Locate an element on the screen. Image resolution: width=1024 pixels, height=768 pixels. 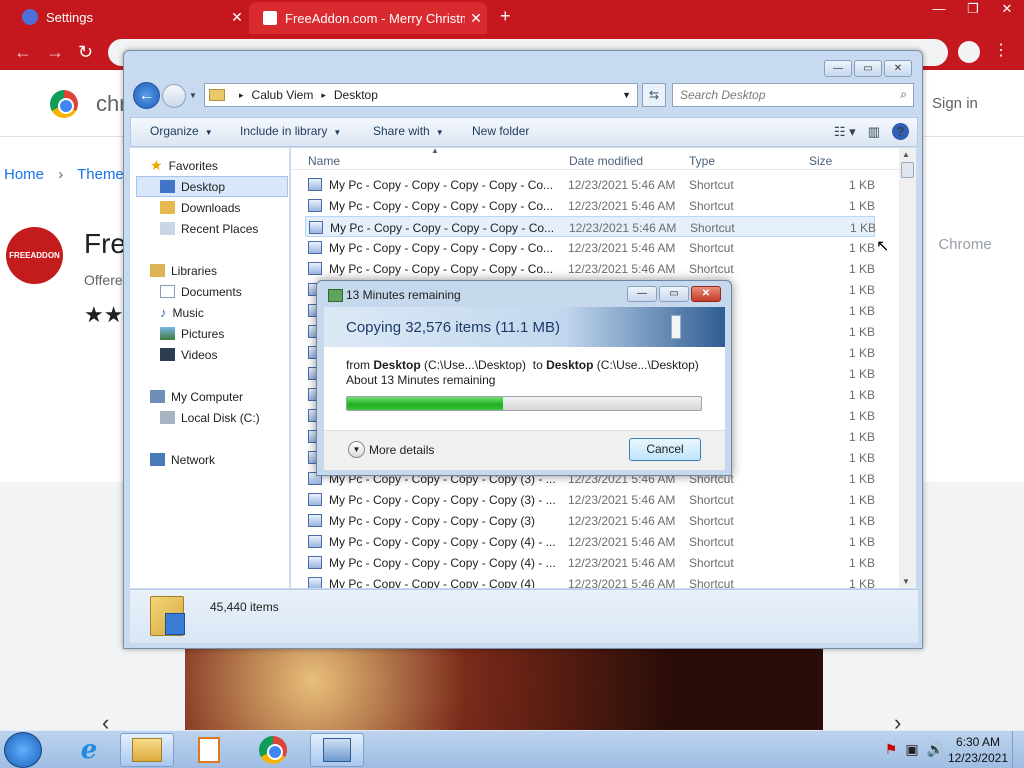
file-size: 1 KB is located at coordinates (861, 269).